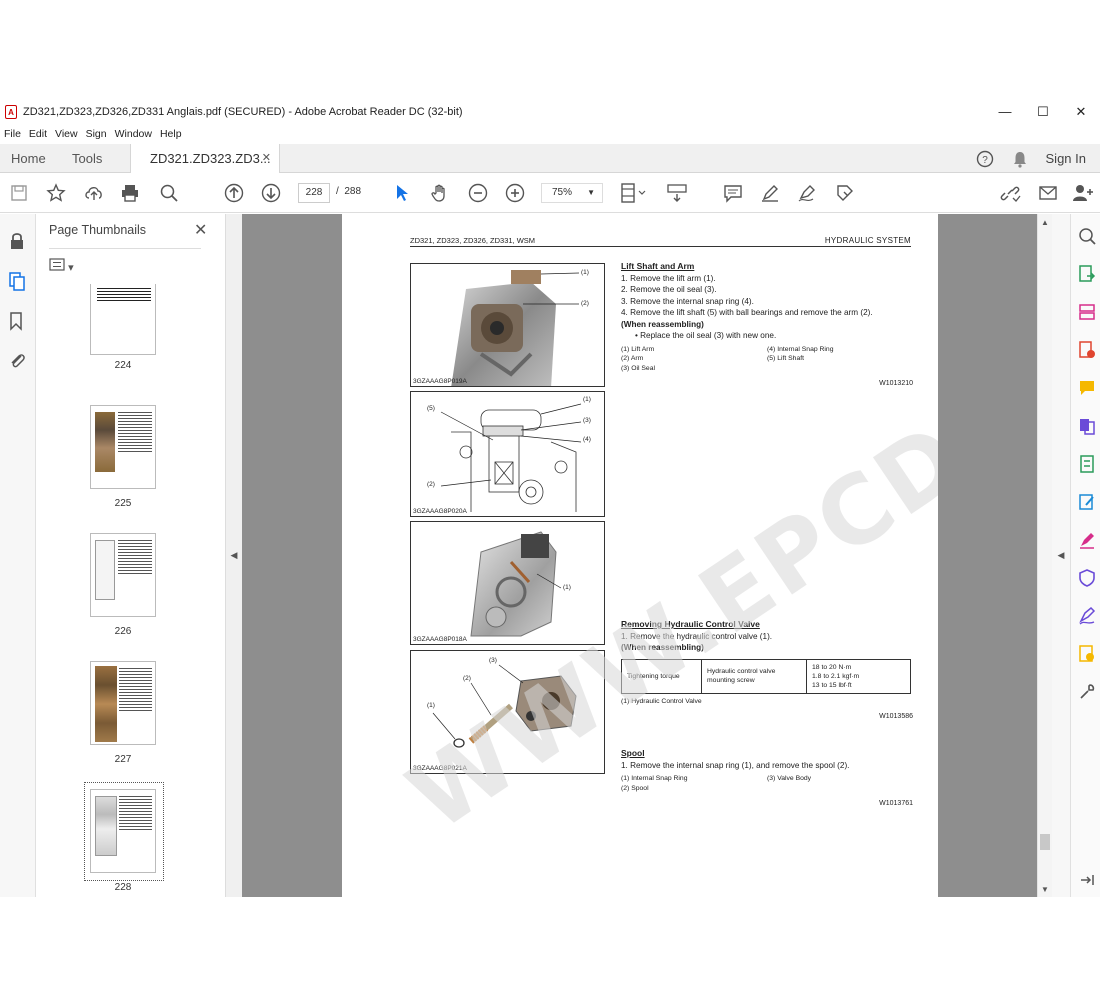 This screenshot has height=1000, width=1100. Describe the element at coordinates (515, 328) in the screenshot. I see `lift-arm-illustration` at that location.